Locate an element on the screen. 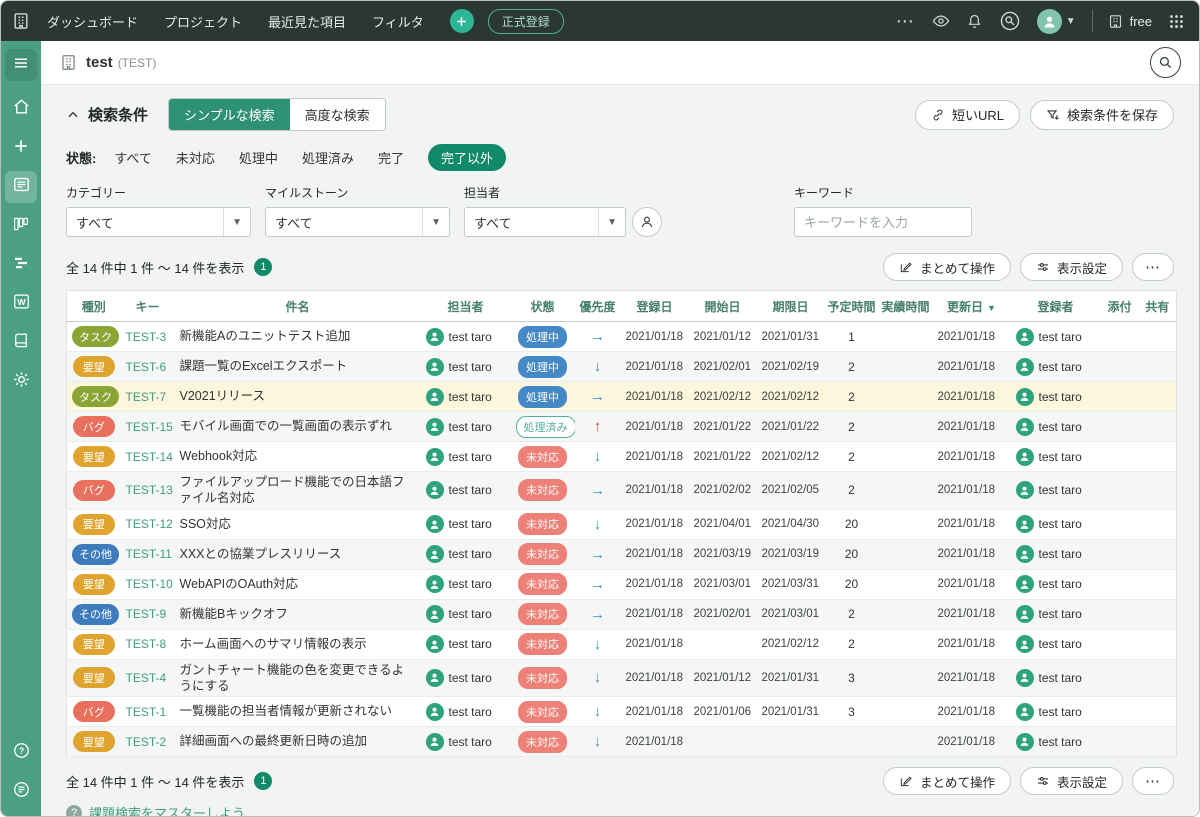 The width and height of the screenshot is (1200, 817). global-add-button is located at coordinates (461, 21).